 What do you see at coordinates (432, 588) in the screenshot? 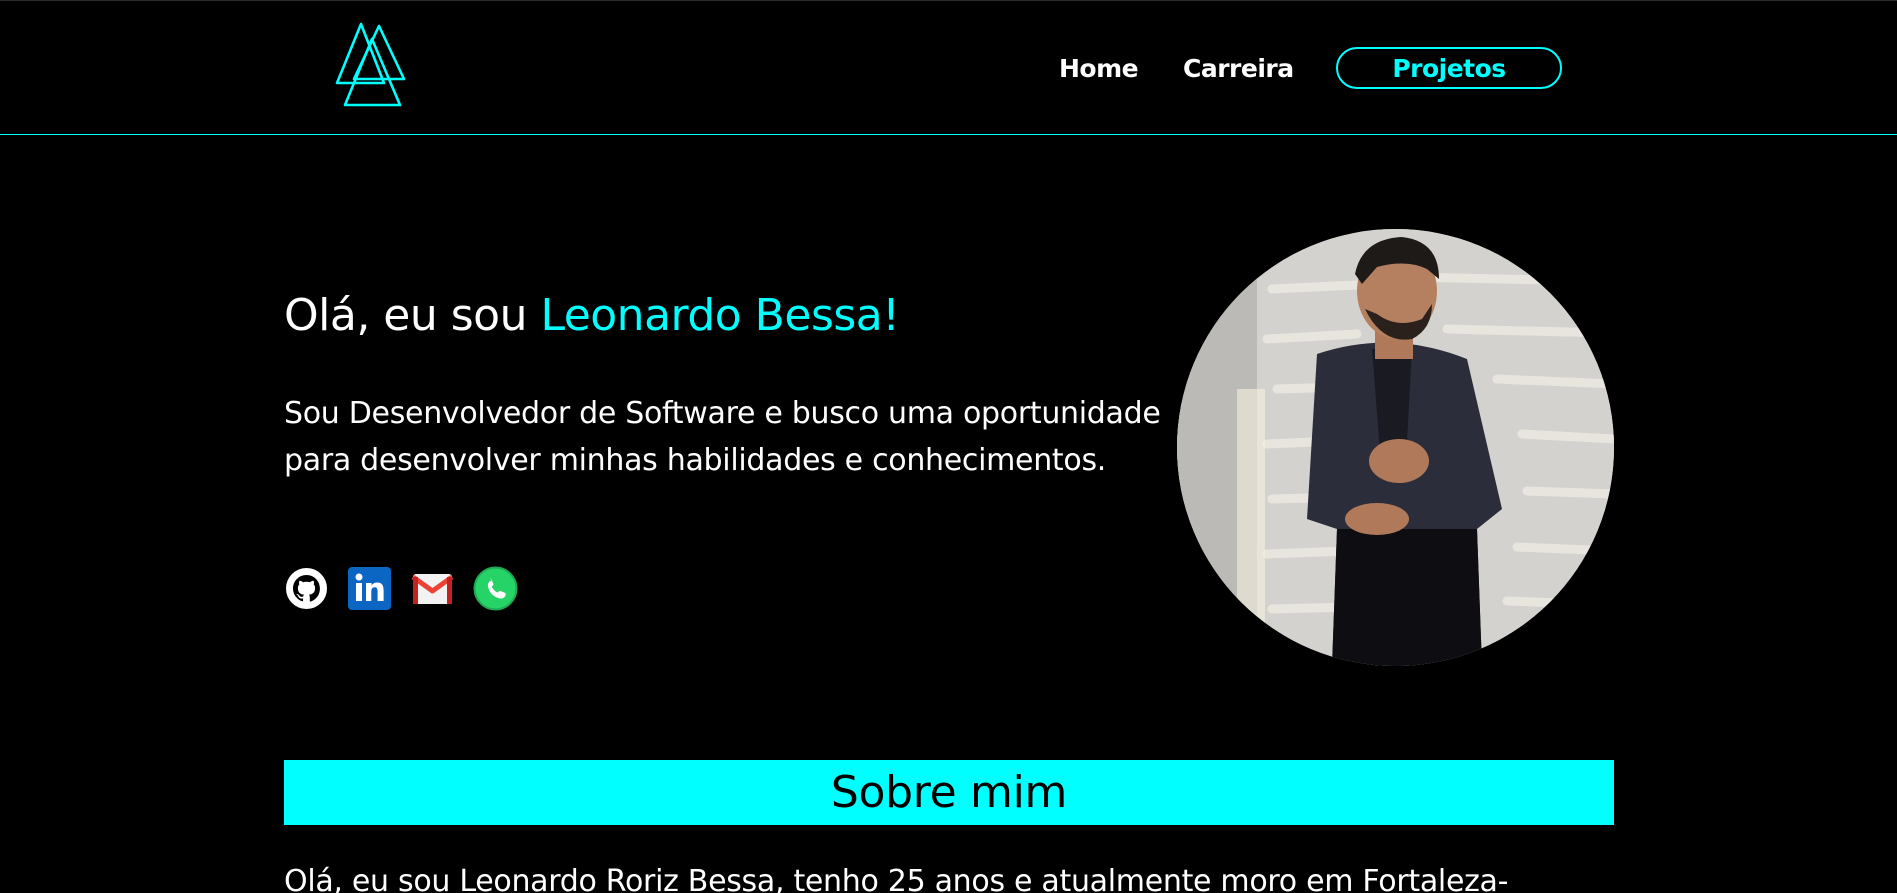
I see `gmail-icon` at bounding box center [432, 588].